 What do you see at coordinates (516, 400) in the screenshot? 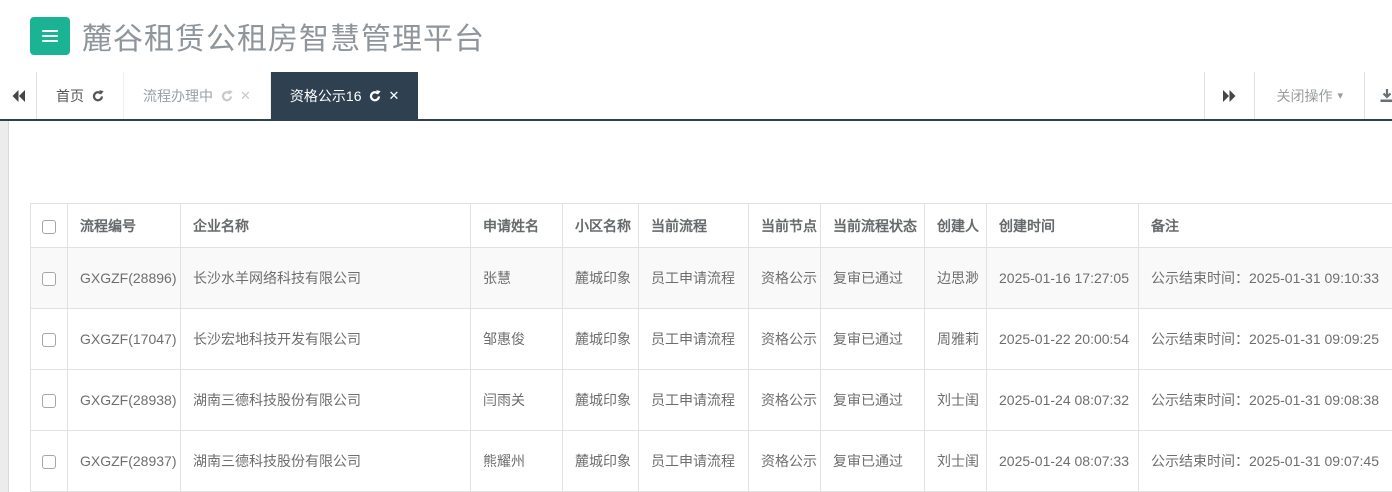
I see `cell-applicant: 闫雨关` at bounding box center [516, 400].